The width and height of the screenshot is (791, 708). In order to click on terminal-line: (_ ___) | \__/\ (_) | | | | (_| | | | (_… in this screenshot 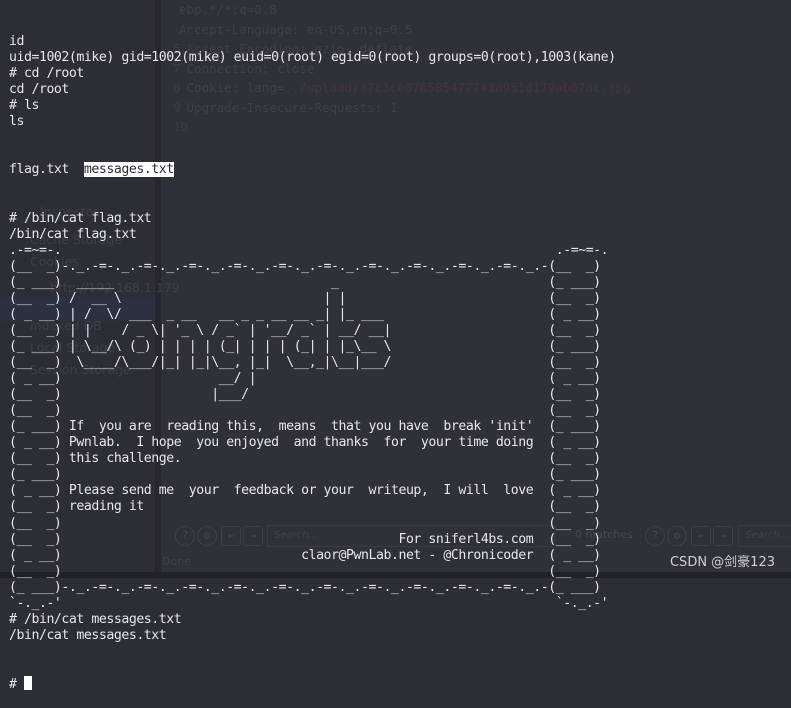, I will do `click(305, 346)`.